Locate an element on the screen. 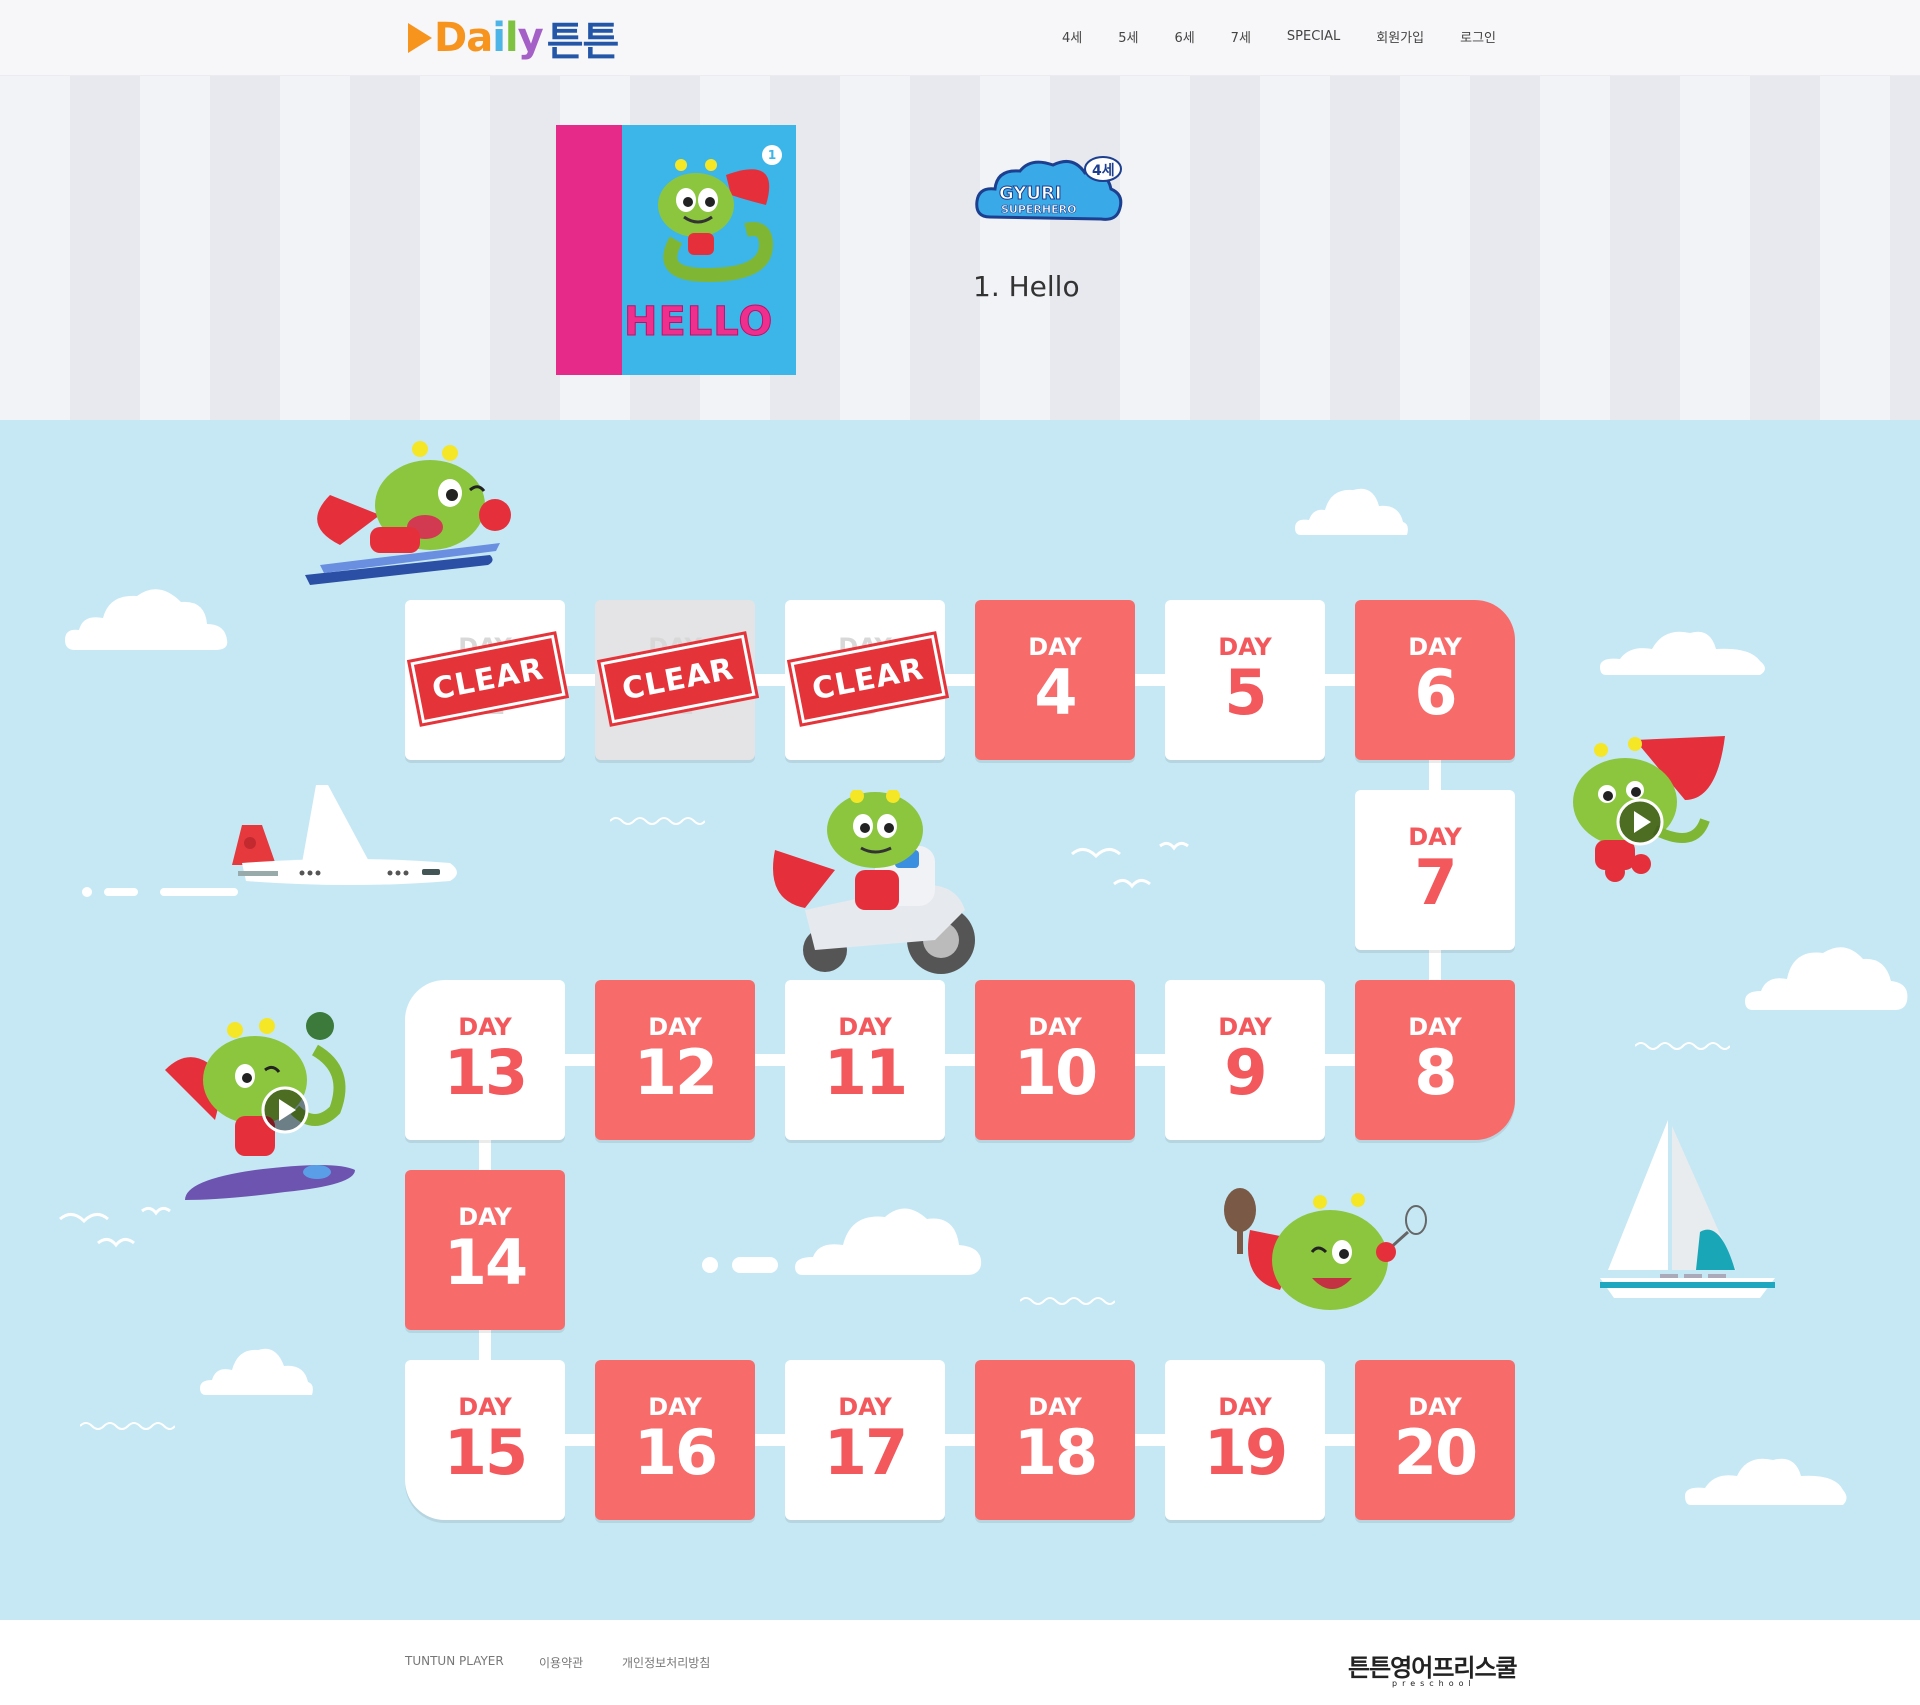 The height and width of the screenshot is (1705, 1920). footer-brand-name: 튼튼영어프리스쿨 is located at coordinates (1433, 1668).